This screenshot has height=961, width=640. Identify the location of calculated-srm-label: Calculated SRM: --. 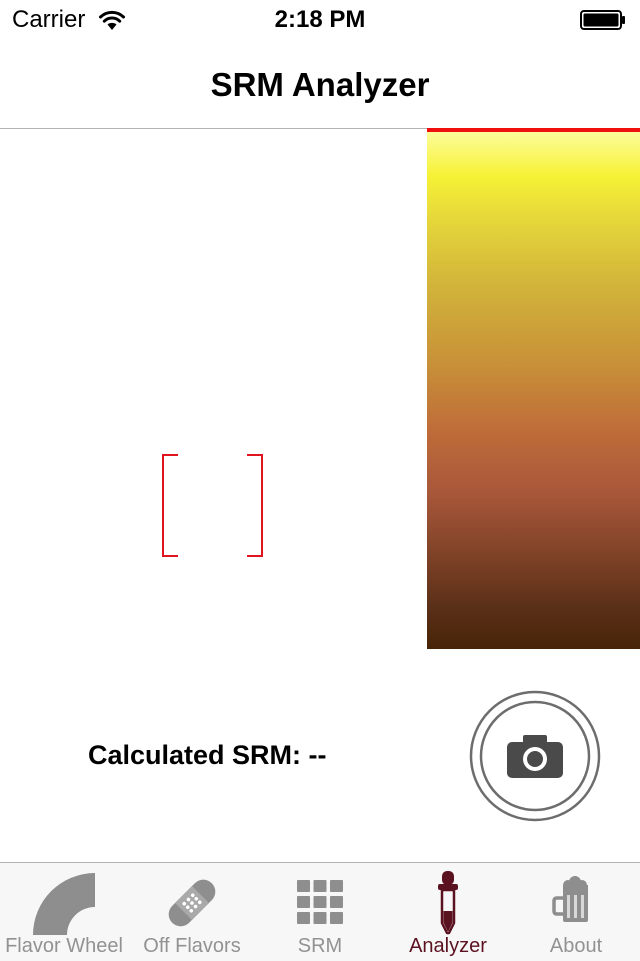
(207, 755).